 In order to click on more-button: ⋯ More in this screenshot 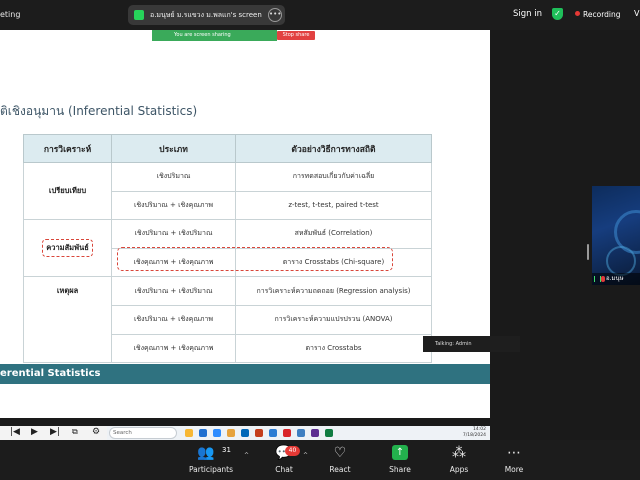, I will do `click(514, 460)`.